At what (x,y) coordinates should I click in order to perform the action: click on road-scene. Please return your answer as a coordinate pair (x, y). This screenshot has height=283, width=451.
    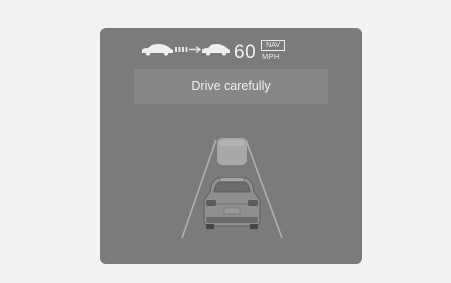
    Looking at the image, I should click on (232, 188).